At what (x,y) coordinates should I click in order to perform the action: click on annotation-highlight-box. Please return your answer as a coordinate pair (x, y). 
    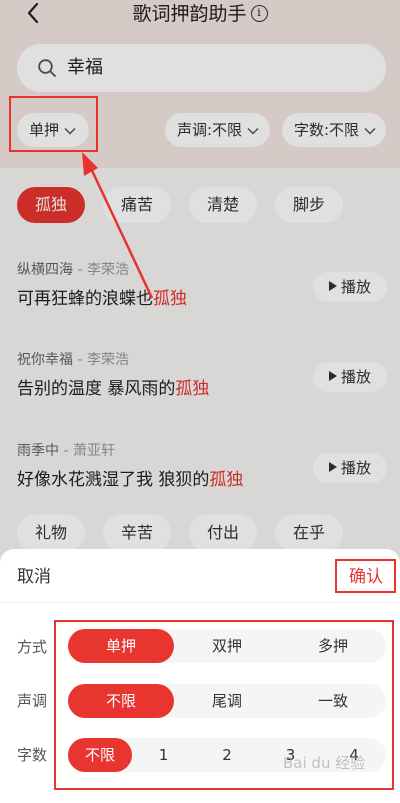
    Looking at the image, I should click on (53, 124).